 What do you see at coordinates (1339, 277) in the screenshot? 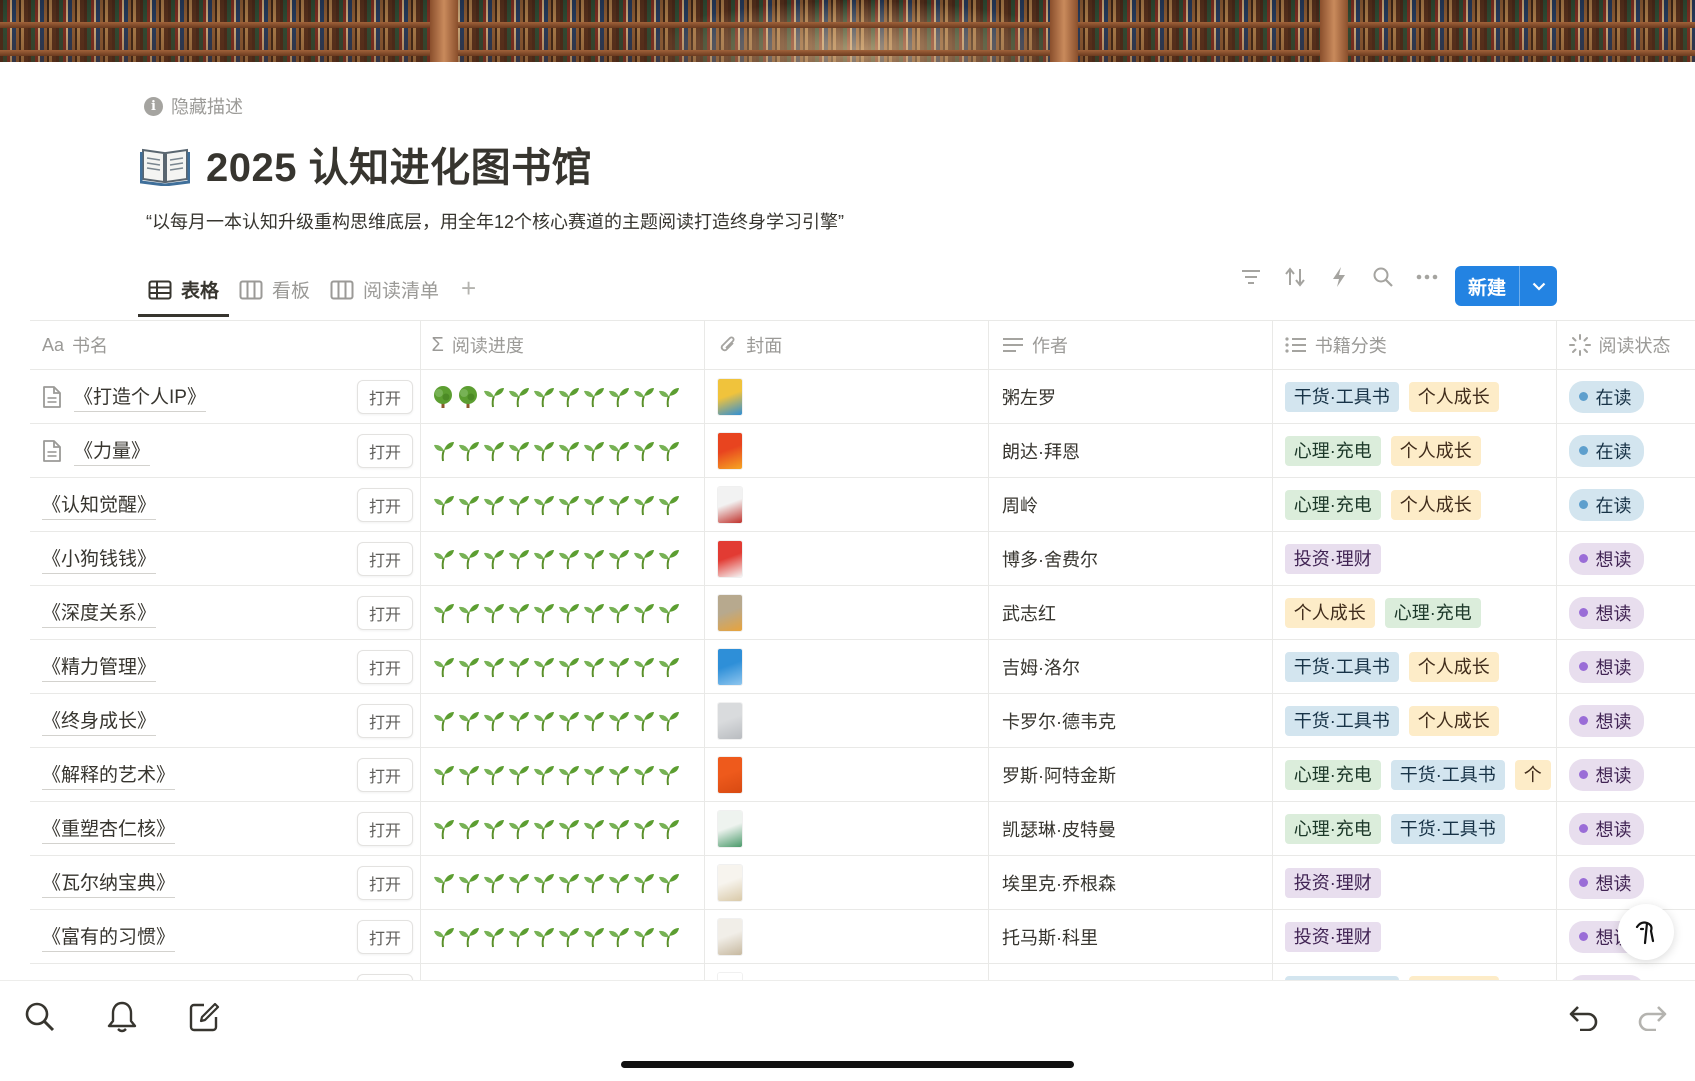
I see `automation-icon` at bounding box center [1339, 277].